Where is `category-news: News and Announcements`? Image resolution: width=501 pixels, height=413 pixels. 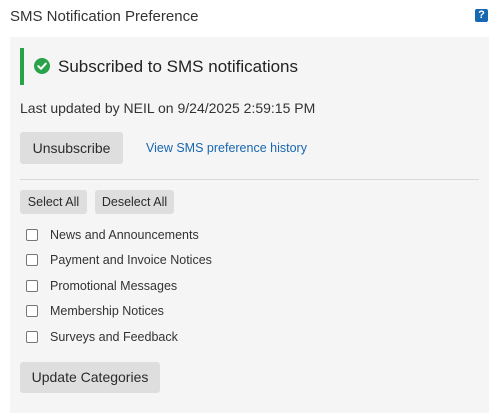
category-news: News and Announcements is located at coordinates (112, 235).